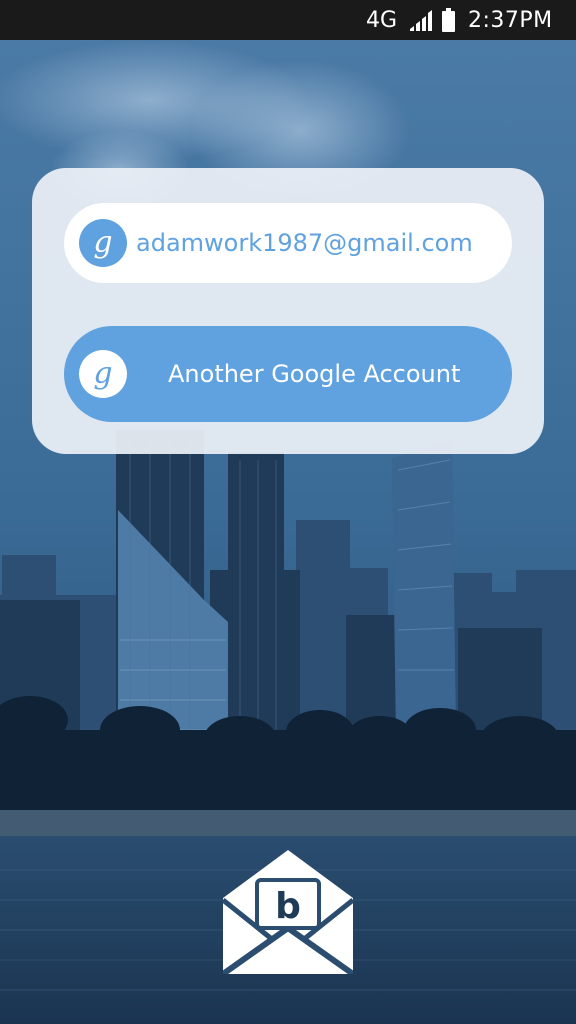 This screenshot has width=576, height=1024. What do you see at coordinates (421, 20) in the screenshot?
I see `signal-icon` at bounding box center [421, 20].